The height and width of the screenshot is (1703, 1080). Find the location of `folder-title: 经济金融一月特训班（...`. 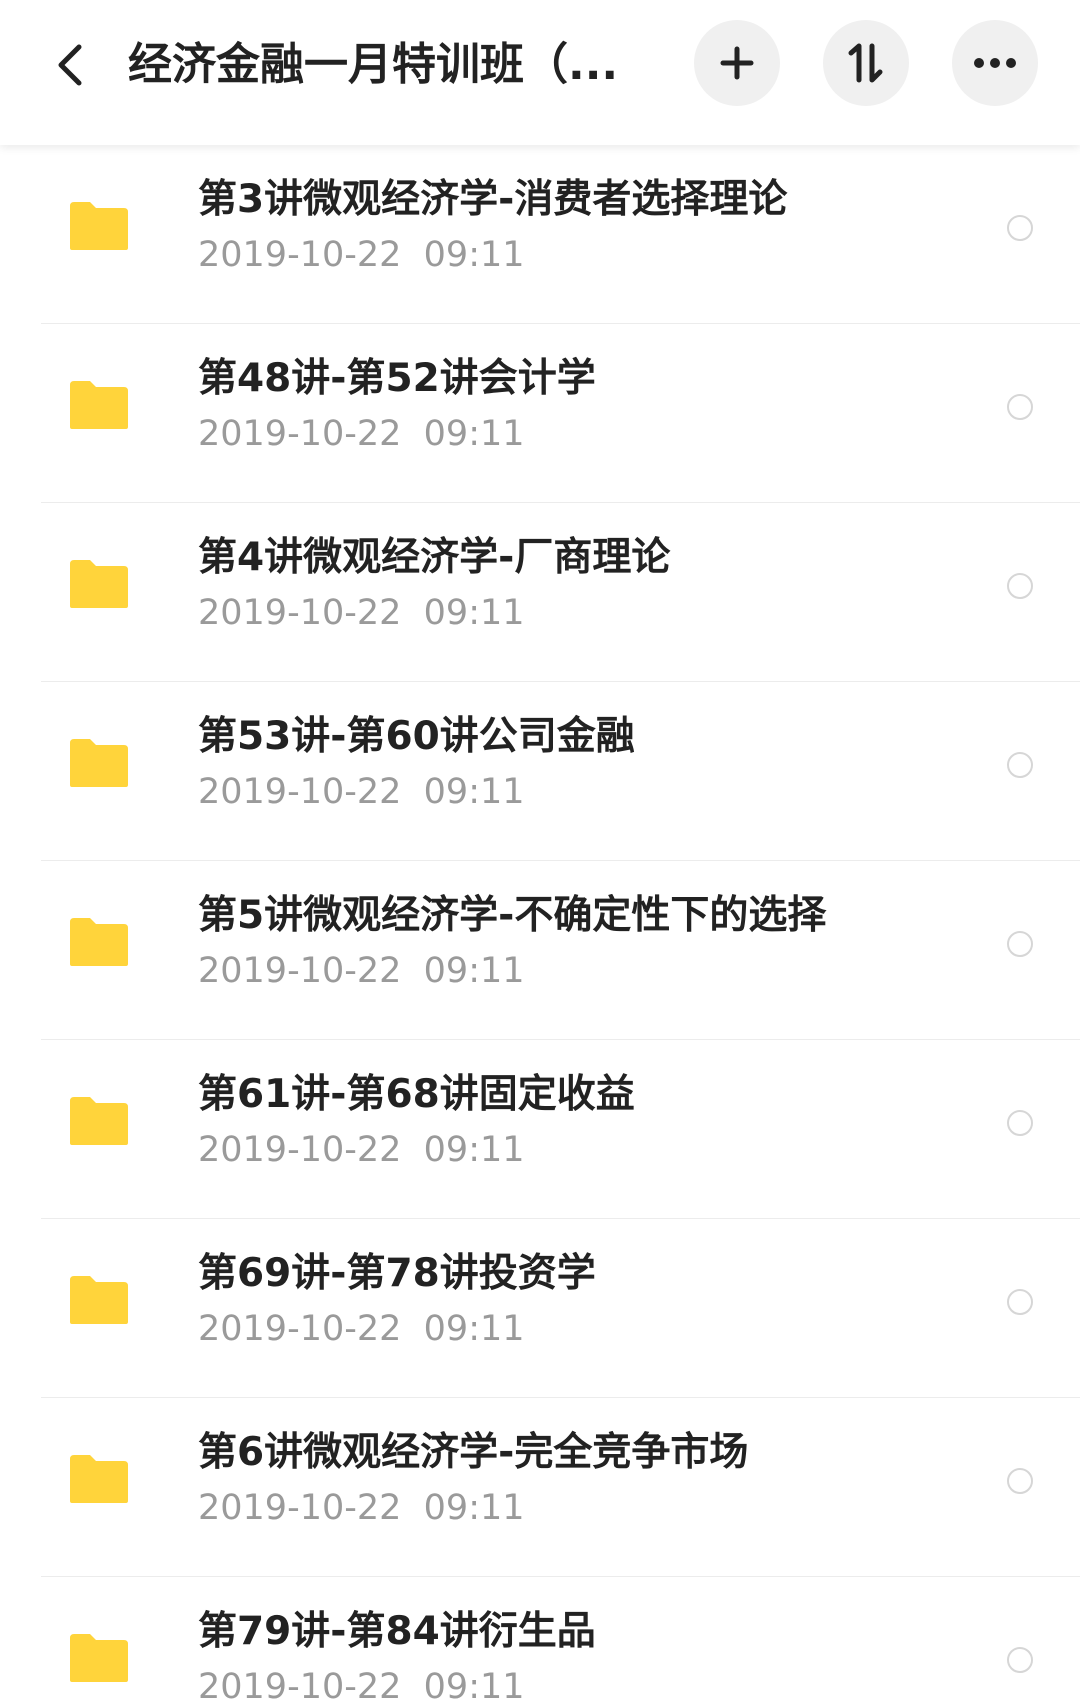

folder-title: 经济金融一月特训班（... is located at coordinates (373, 64).